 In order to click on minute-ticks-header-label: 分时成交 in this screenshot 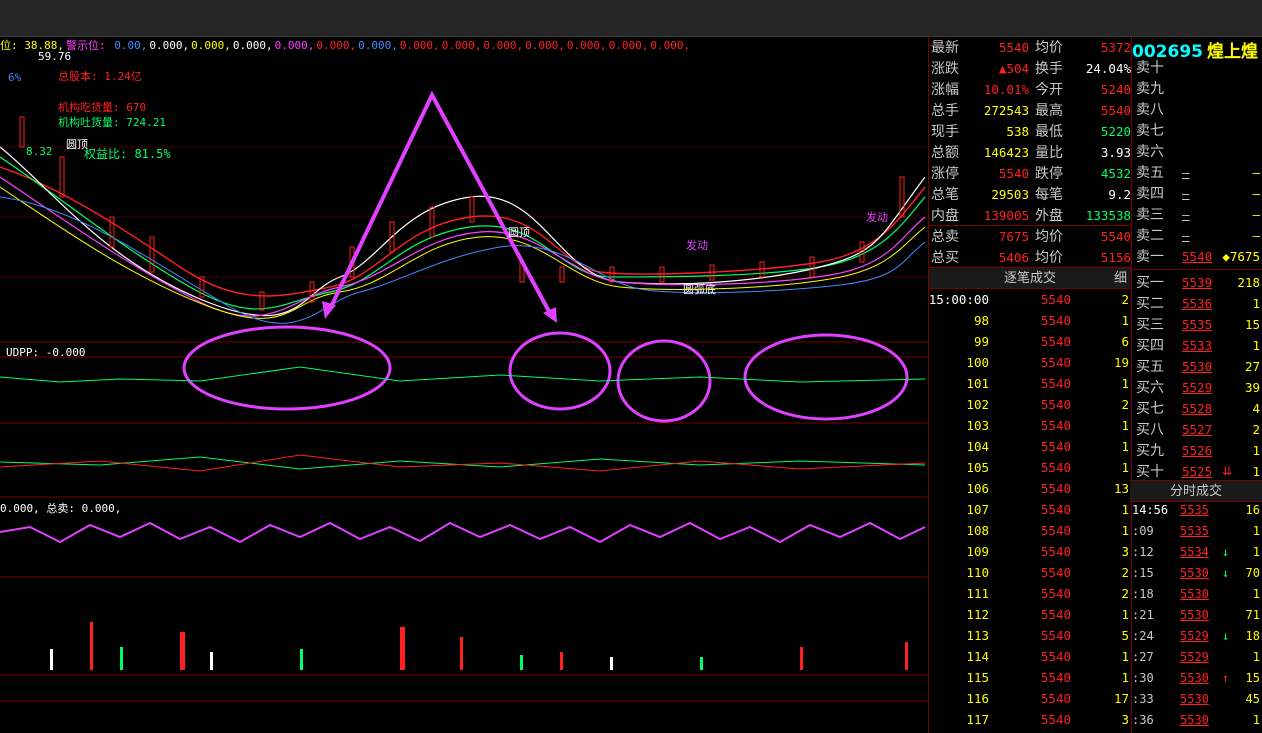, I will do `click(1195, 490)`.